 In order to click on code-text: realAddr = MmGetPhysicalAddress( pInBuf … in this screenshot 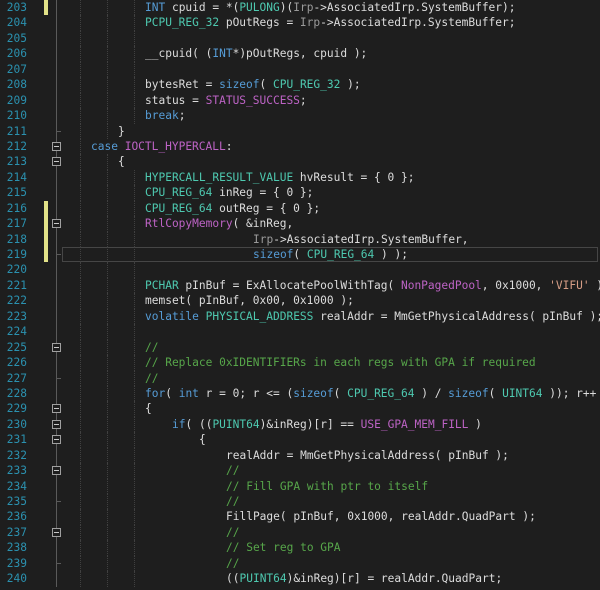, I will do `click(367, 455)`.